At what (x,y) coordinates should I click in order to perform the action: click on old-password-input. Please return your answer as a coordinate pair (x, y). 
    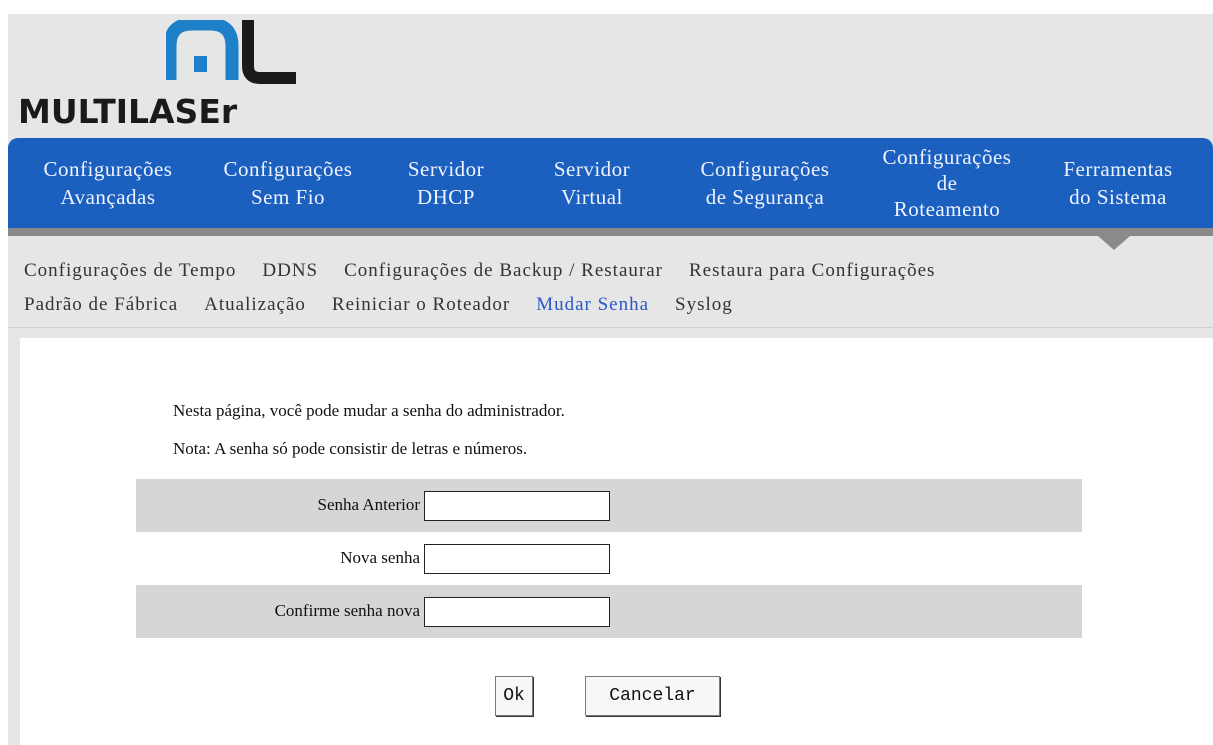
    Looking at the image, I should click on (517, 506).